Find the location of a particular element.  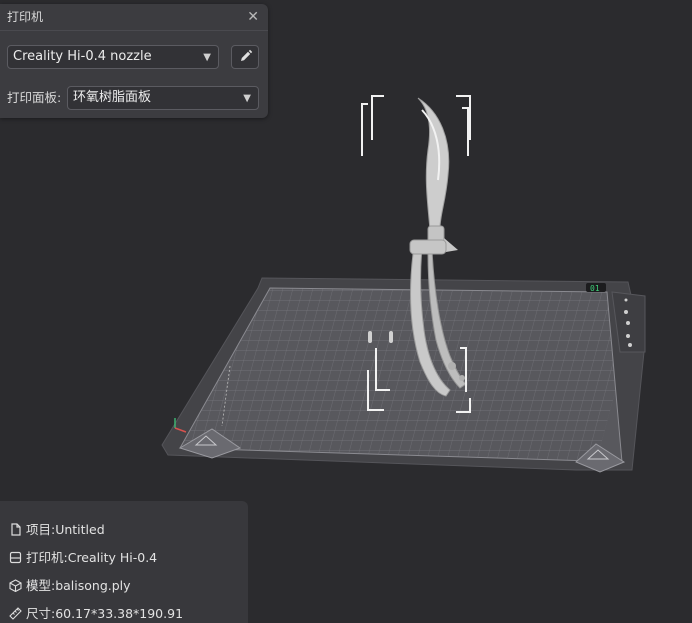

edit-printer-button is located at coordinates (245, 57).